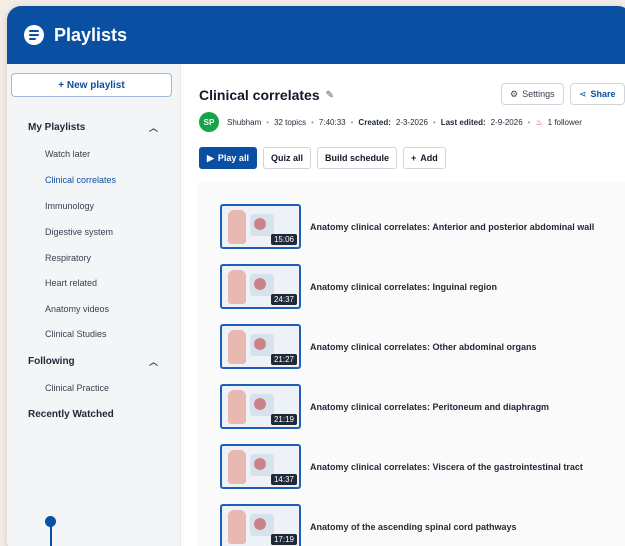 Image resolution: width=625 pixels, height=546 pixels. Describe the element at coordinates (79, 232) in the screenshot. I see `sidebar-item-digestive-system: Digestive system` at that location.